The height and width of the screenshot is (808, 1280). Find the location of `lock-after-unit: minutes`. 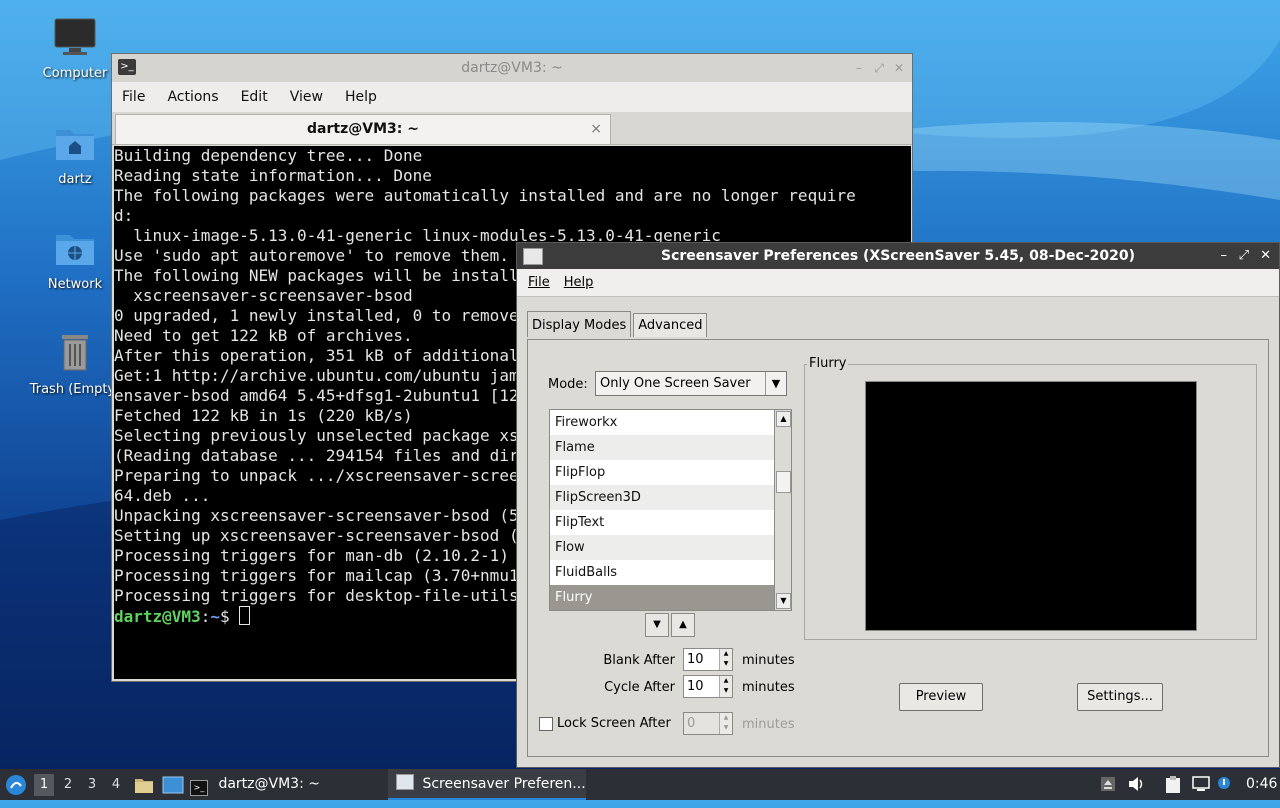

lock-after-unit: minutes is located at coordinates (768, 724).